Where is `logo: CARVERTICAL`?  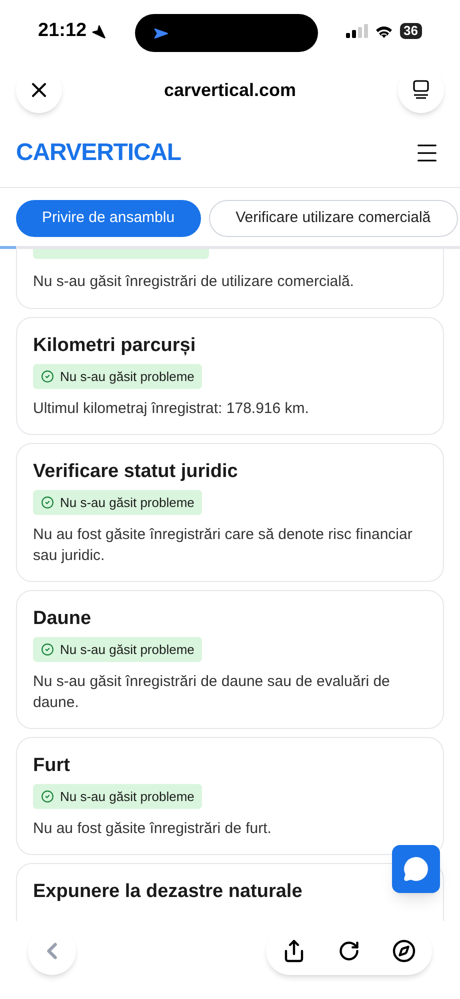 logo: CARVERTICAL is located at coordinates (98, 153).